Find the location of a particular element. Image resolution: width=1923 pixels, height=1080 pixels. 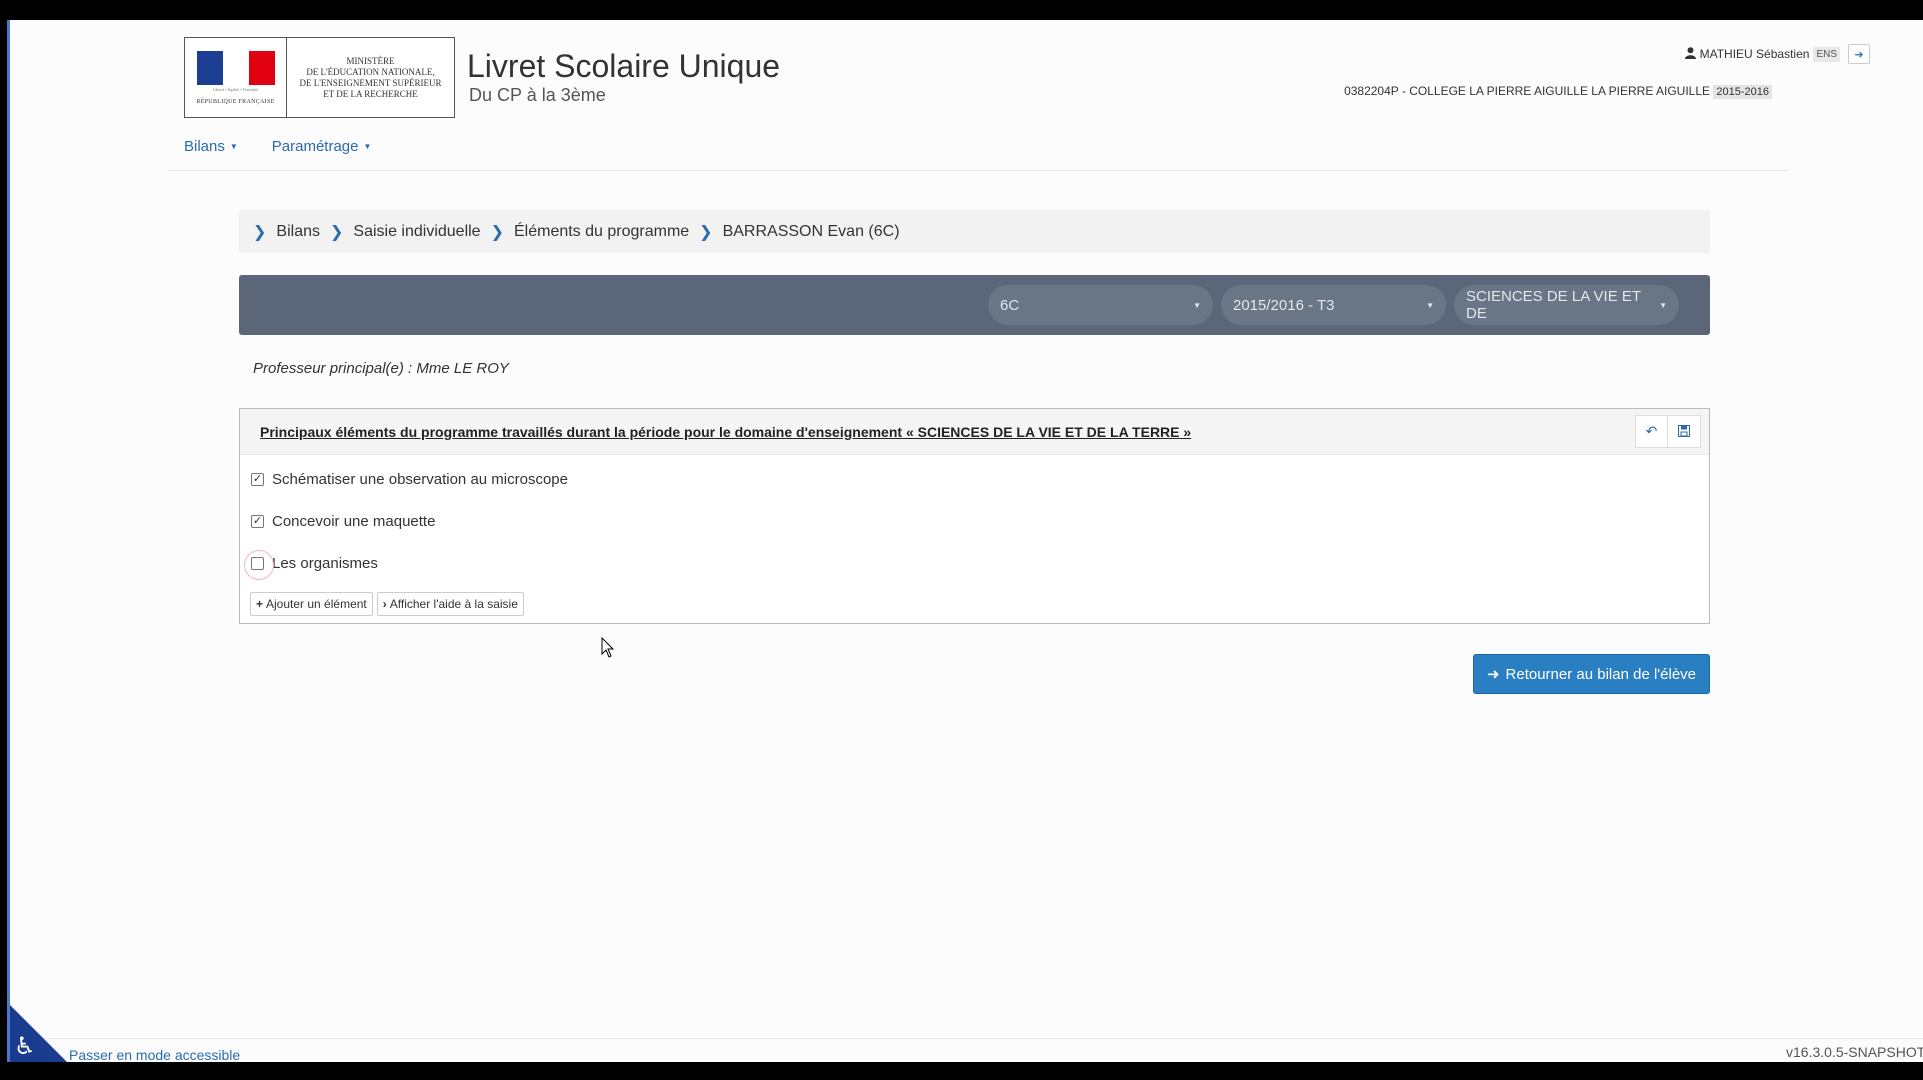

save-icon is located at coordinates (1684, 432).